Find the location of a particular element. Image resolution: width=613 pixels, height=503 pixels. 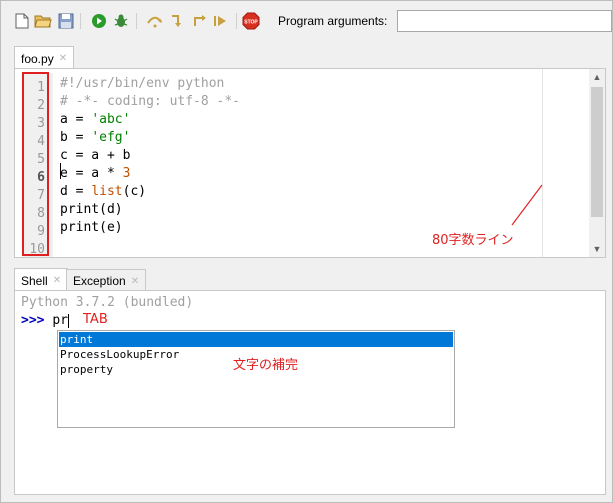

tab-label: Shell is located at coordinates (34, 280).